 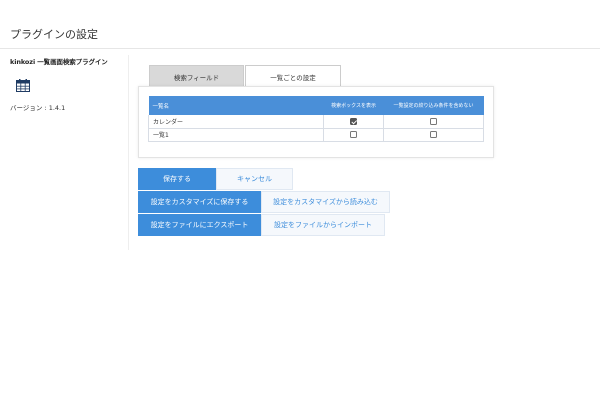 I want to click on tab-per-list-settings: 一覧ごとの設定, so click(x=293, y=76).